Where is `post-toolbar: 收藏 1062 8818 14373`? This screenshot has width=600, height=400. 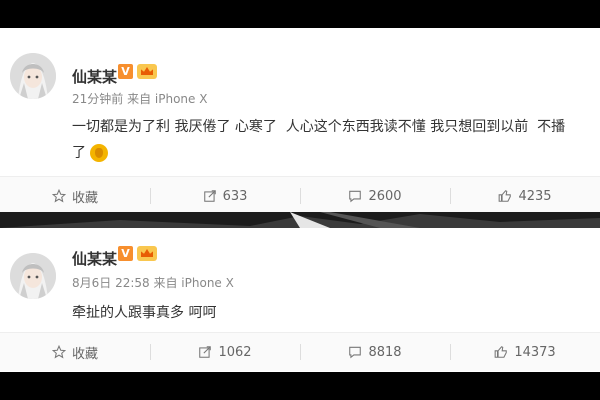 post-toolbar: 收藏 1062 8818 14373 is located at coordinates (300, 351).